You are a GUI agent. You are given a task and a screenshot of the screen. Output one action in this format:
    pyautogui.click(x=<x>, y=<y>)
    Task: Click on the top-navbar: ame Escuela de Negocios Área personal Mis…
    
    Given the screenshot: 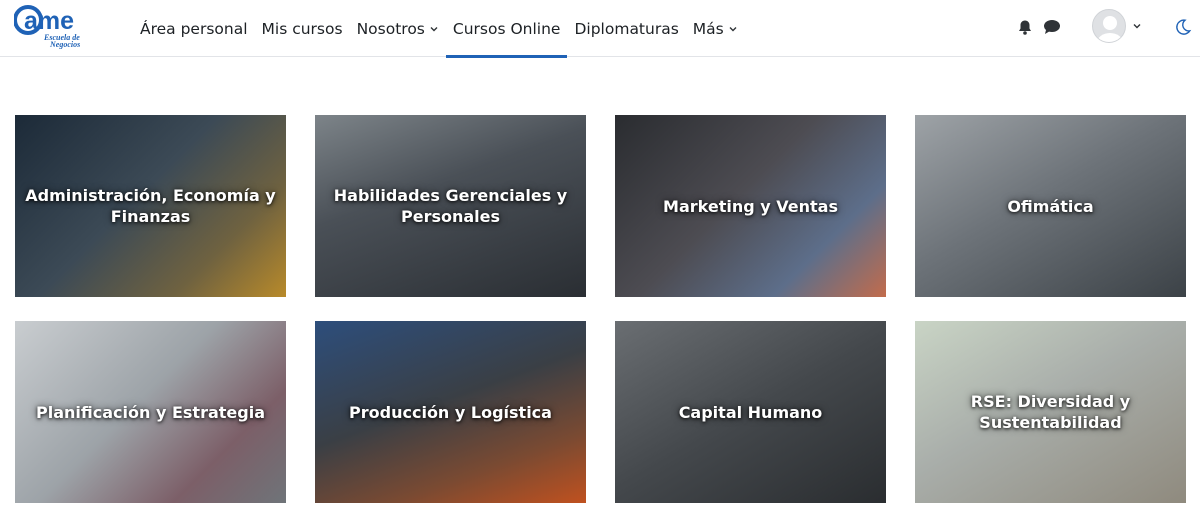 What is the action you would take?
    pyautogui.click(x=600, y=29)
    